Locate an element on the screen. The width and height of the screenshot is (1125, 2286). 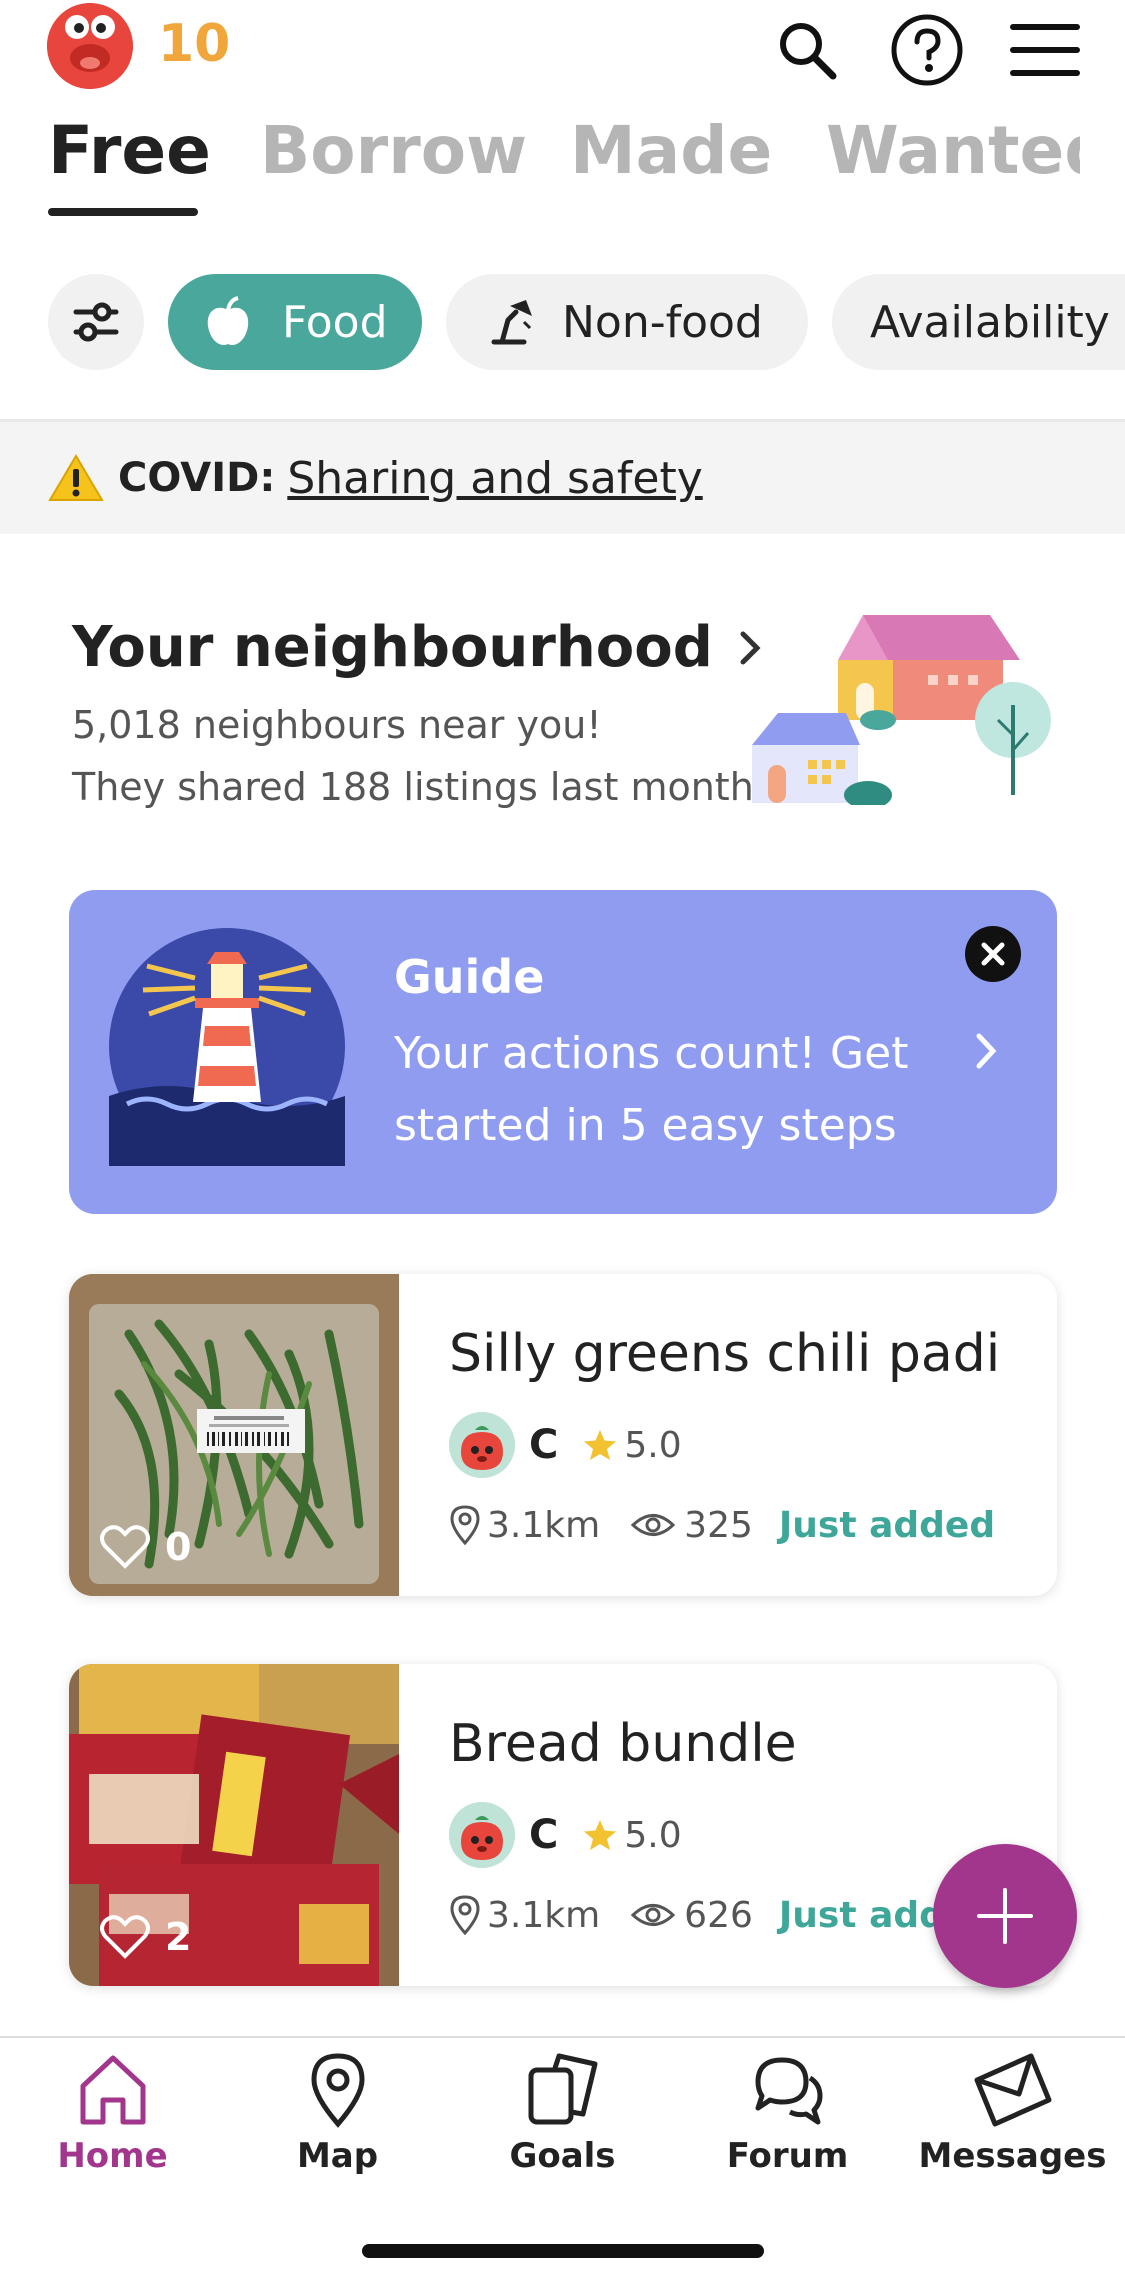
menu-icon is located at coordinates (1045, 50).